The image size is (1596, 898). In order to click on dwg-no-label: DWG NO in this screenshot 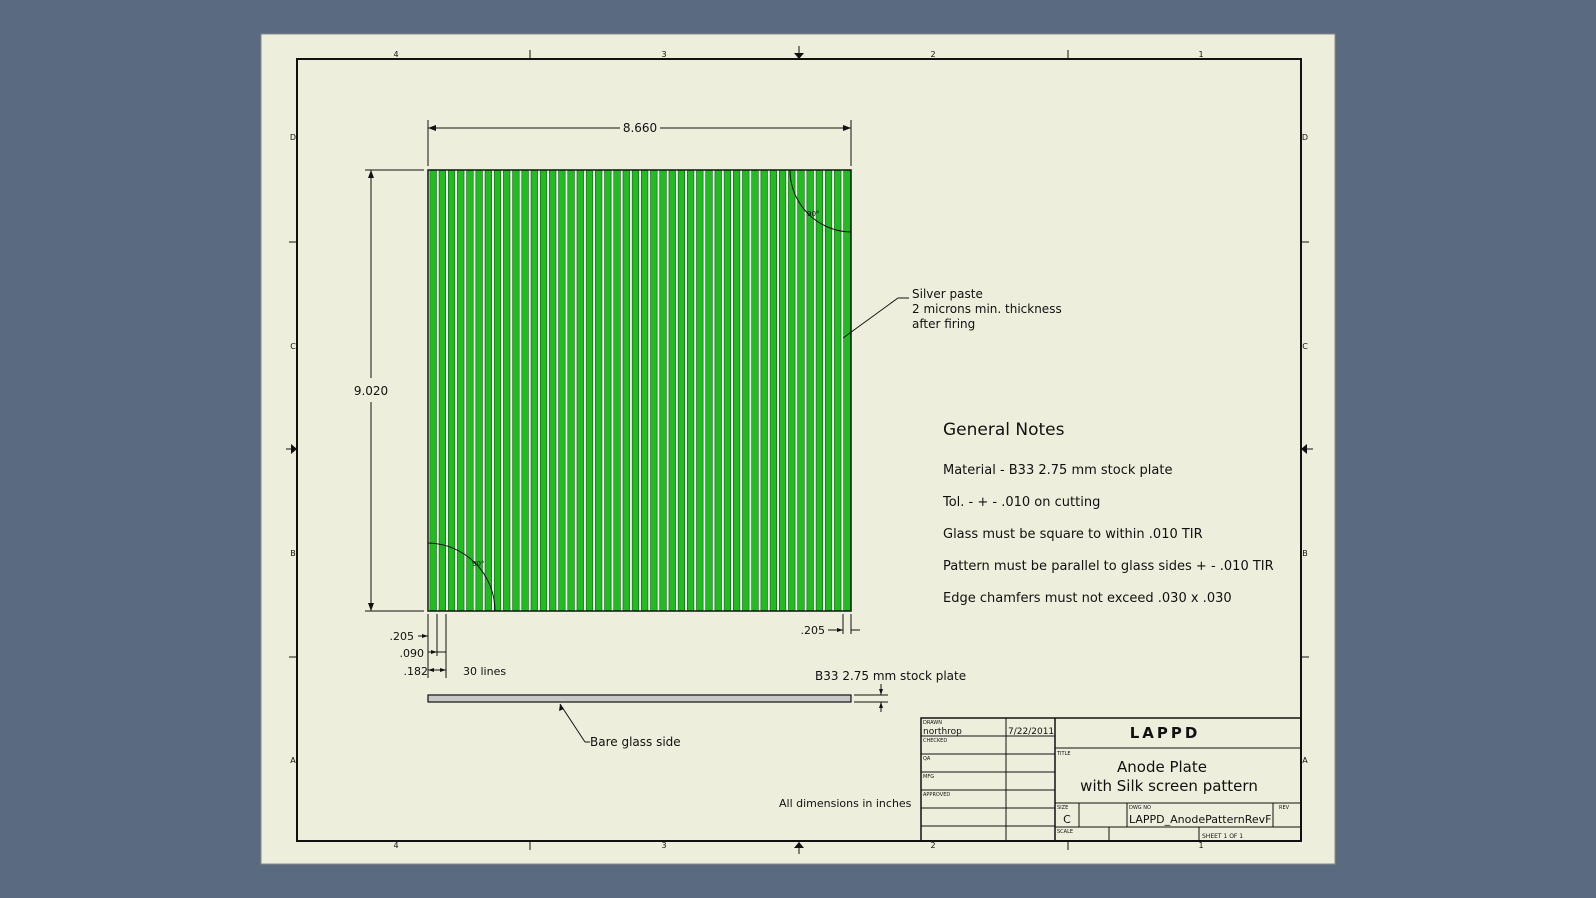, I will do `click(1140, 808)`.